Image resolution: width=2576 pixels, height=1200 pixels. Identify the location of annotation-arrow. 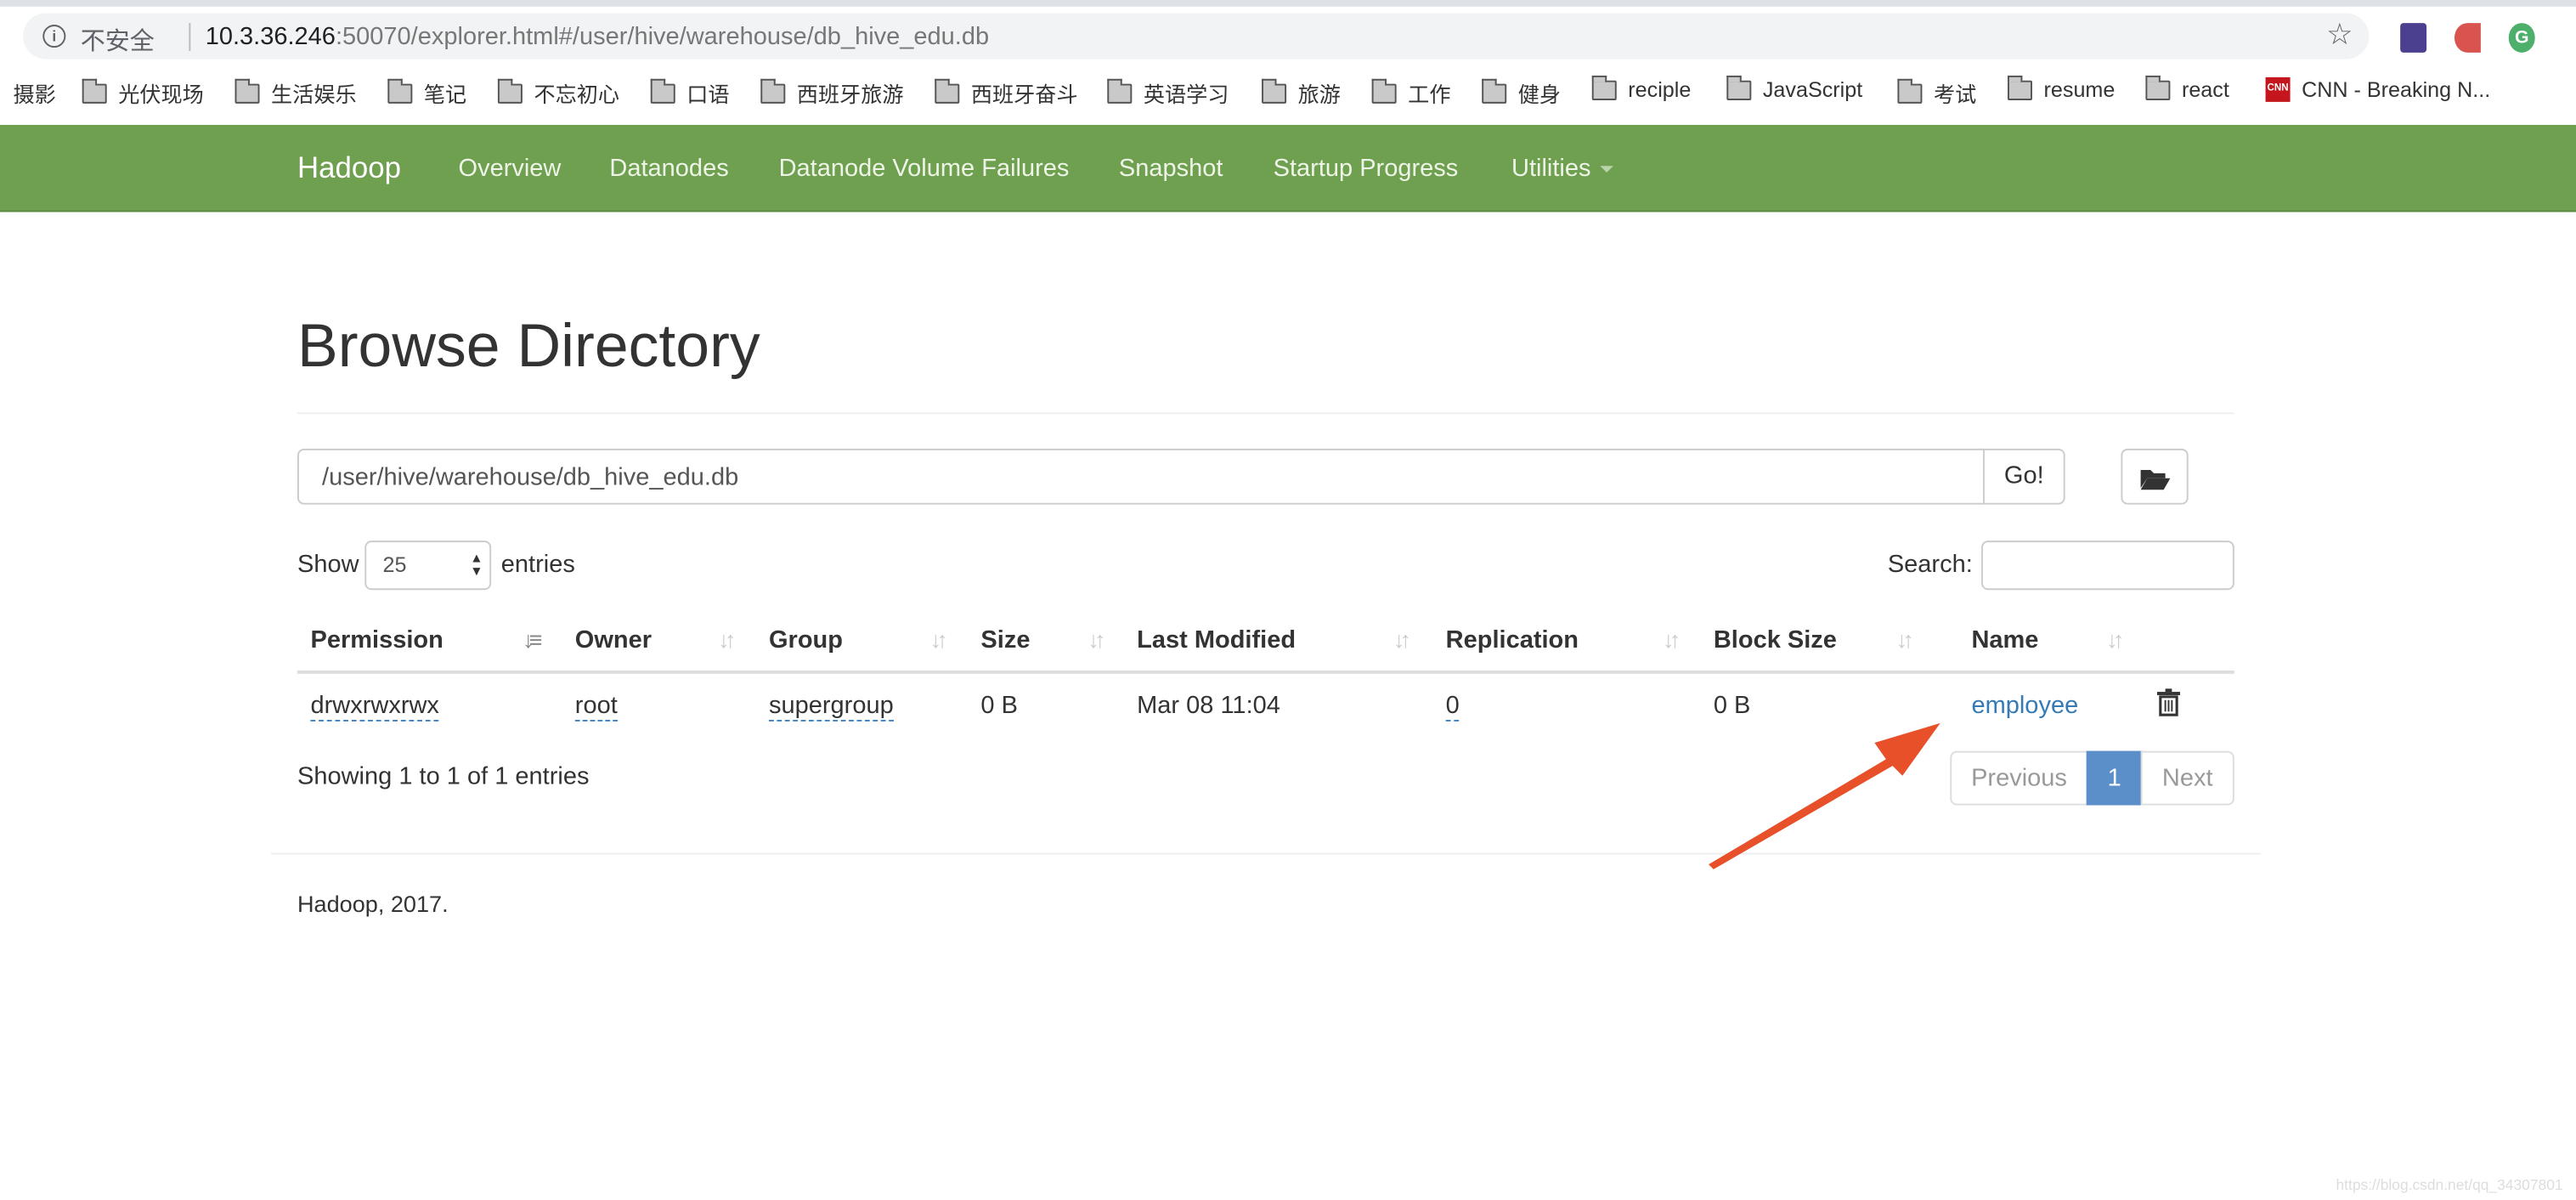
(1825, 796).